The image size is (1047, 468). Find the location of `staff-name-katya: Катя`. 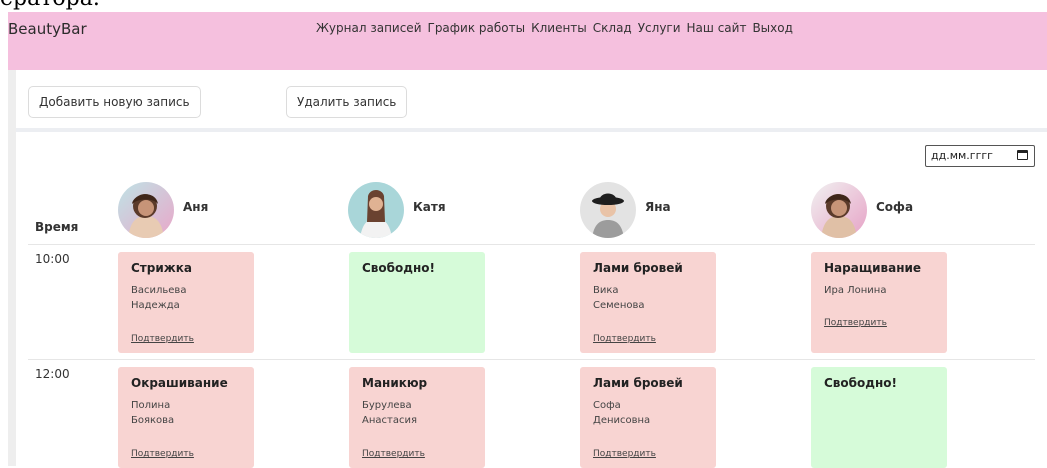

staff-name-katya: Катя is located at coordinates (429, 207).